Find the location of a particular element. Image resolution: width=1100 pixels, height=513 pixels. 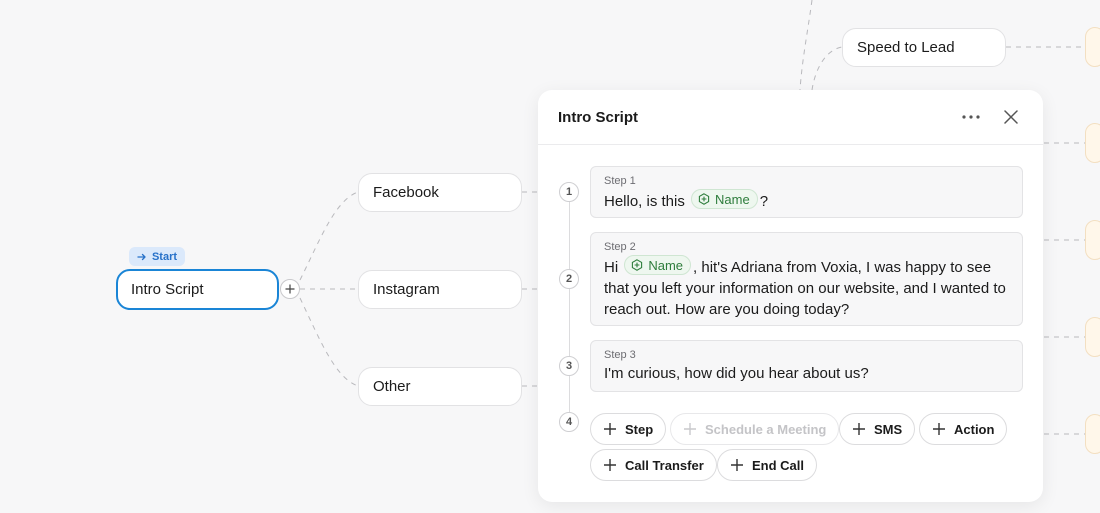

connector-to-speed-to-lead is located at coordinates (827, 68).